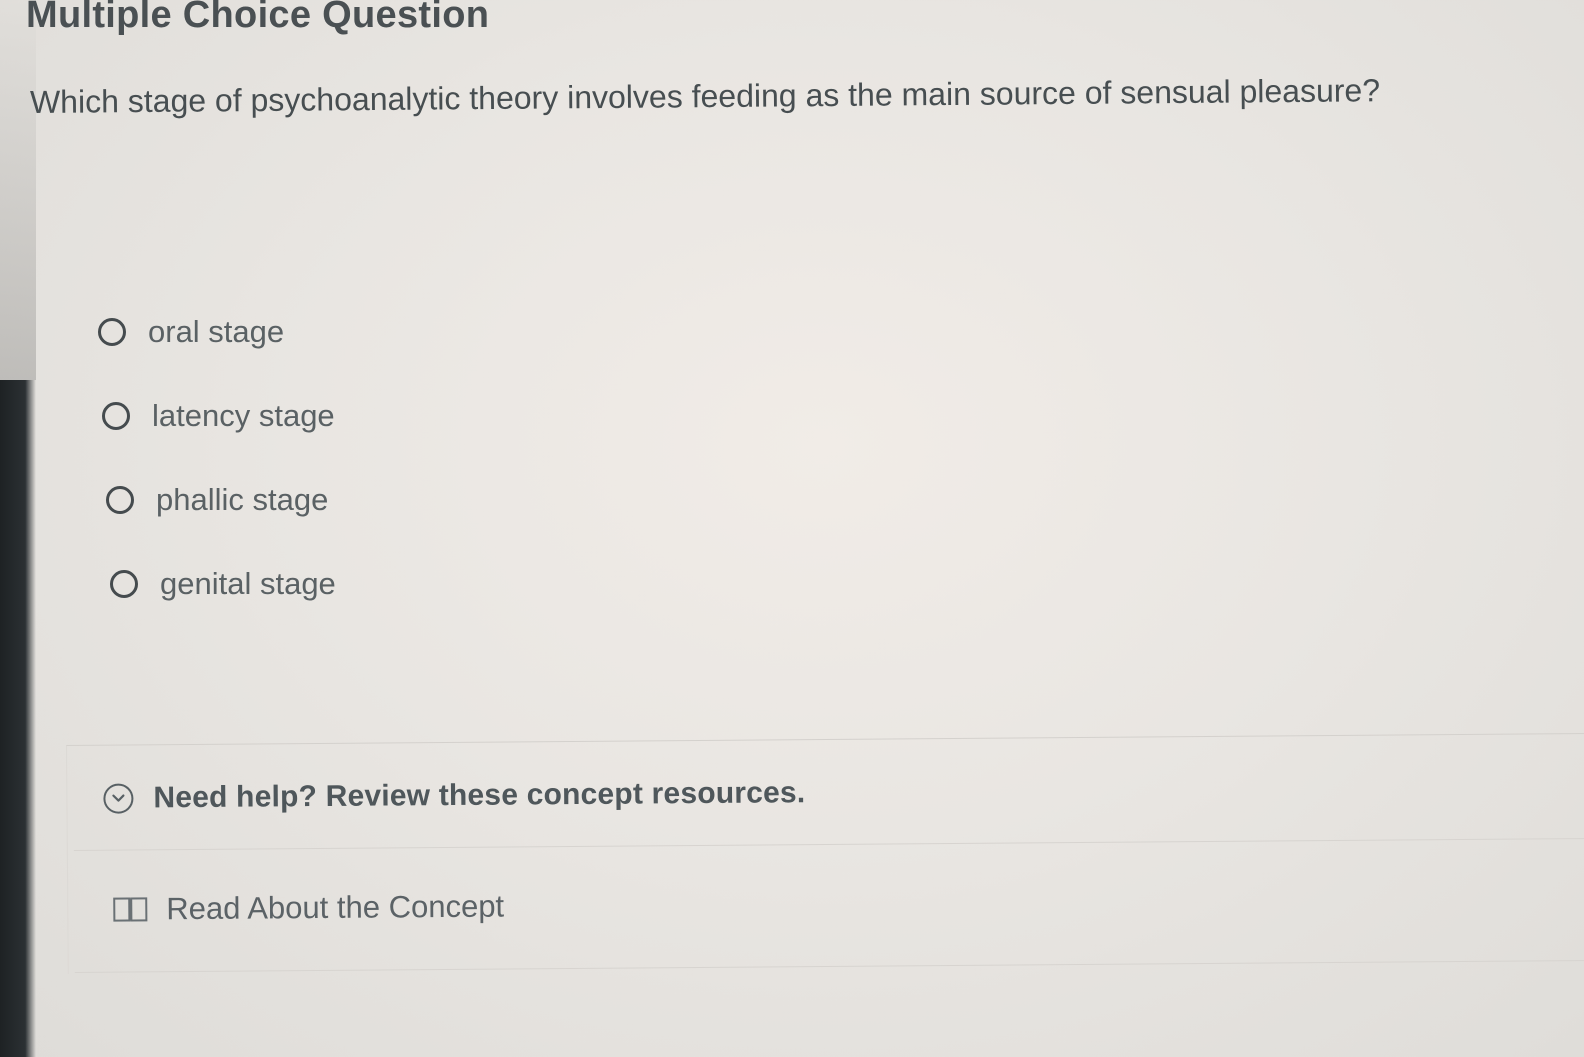 The width and height of the screenshot is (1584, 1057). What do you see at coordinates (18, 718) in the screenshot?
I see `screen-bezel` at bounding box center [18, 718].